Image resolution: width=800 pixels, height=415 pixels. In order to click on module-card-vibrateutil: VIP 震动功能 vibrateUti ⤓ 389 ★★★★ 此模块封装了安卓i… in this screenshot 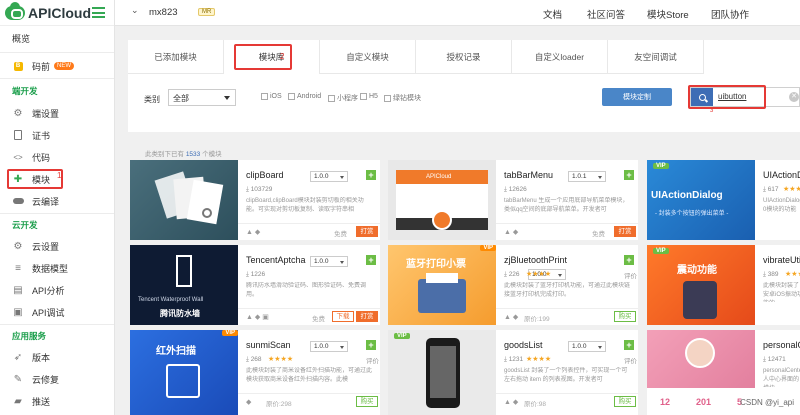, I will do `click(723, 285)`.